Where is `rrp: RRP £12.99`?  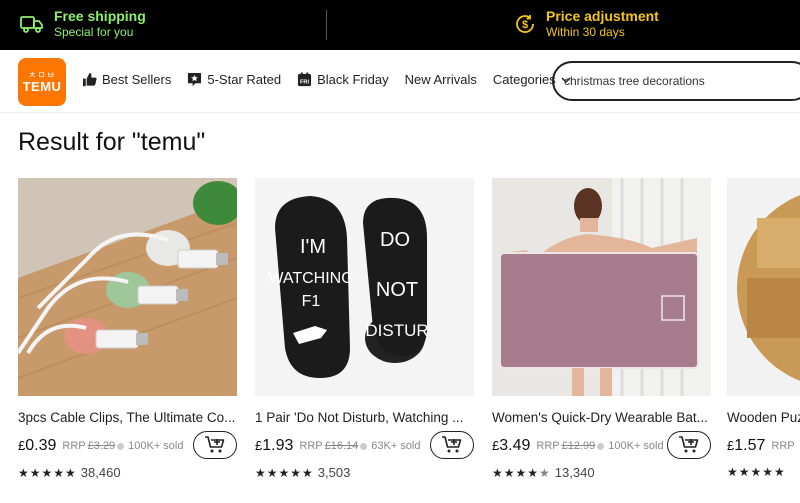
rrp: RRP £12.99 is located at coordinates (570, 446).